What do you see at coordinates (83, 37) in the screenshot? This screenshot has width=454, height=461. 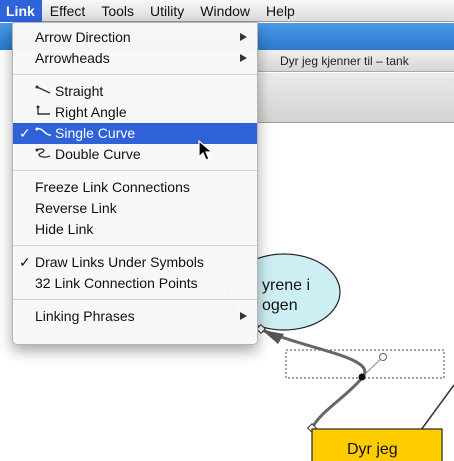 I see `menu-item-label: Arrow Direction` at bounding box center [83, 37].